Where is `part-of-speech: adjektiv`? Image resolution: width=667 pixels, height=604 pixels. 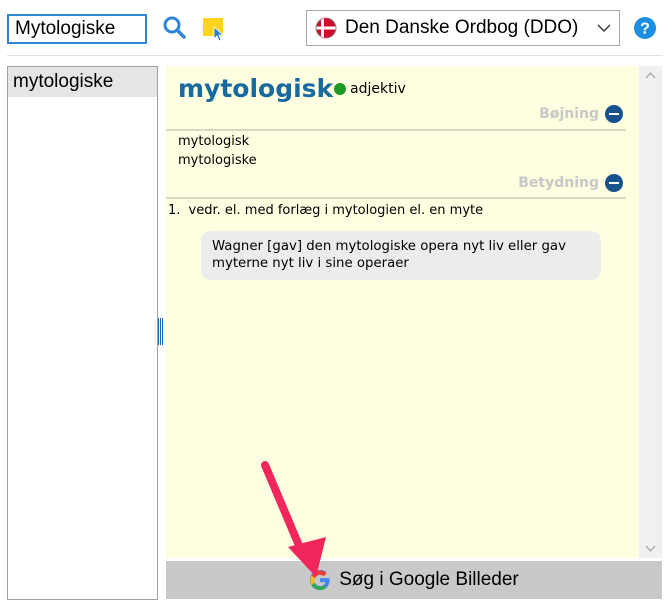
part-of-speech: adjektiv is located at coordinates (378, 89).